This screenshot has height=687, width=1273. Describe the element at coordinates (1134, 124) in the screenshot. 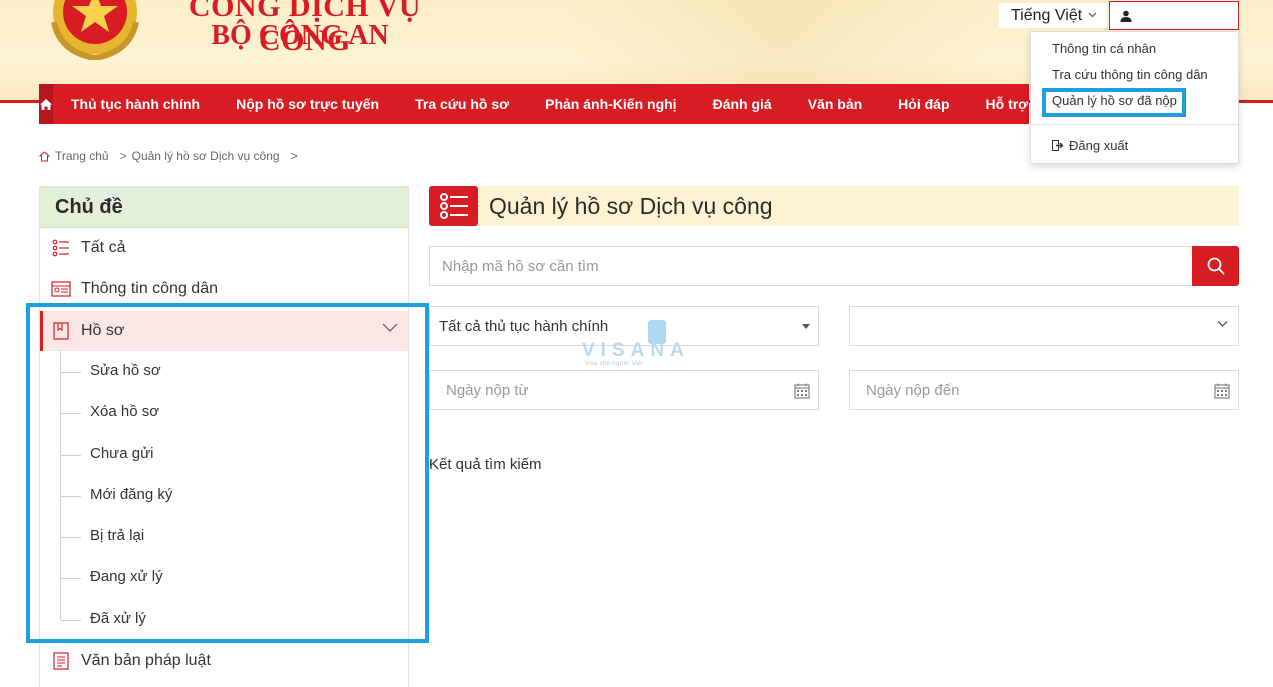

I see `menu-divider` at that location.